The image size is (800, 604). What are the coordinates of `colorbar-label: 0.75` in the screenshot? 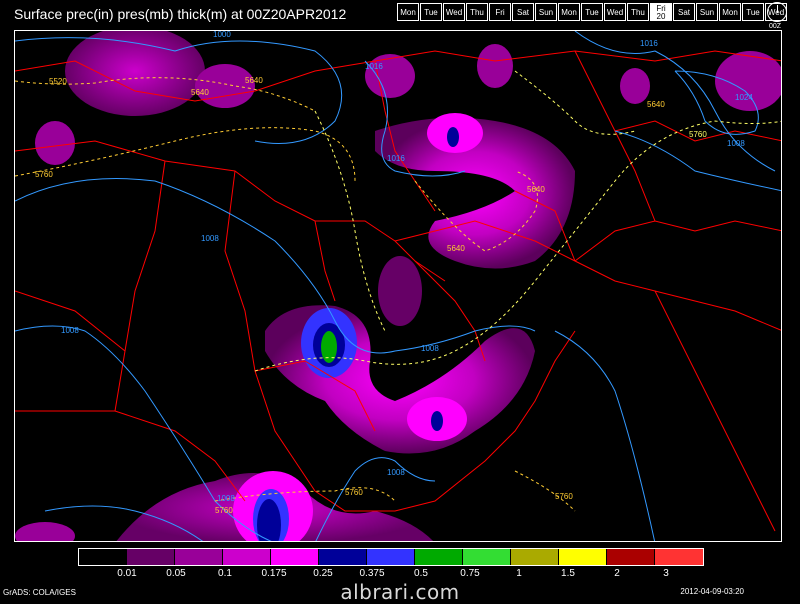 It's located at (470, 573).